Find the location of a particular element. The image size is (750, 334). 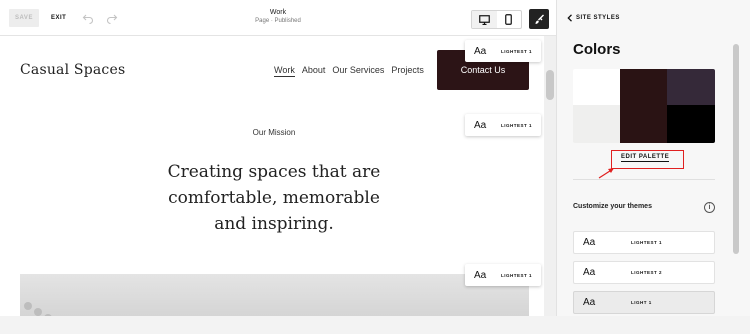

panel-scrollbar is located at coordinates (736, 175).